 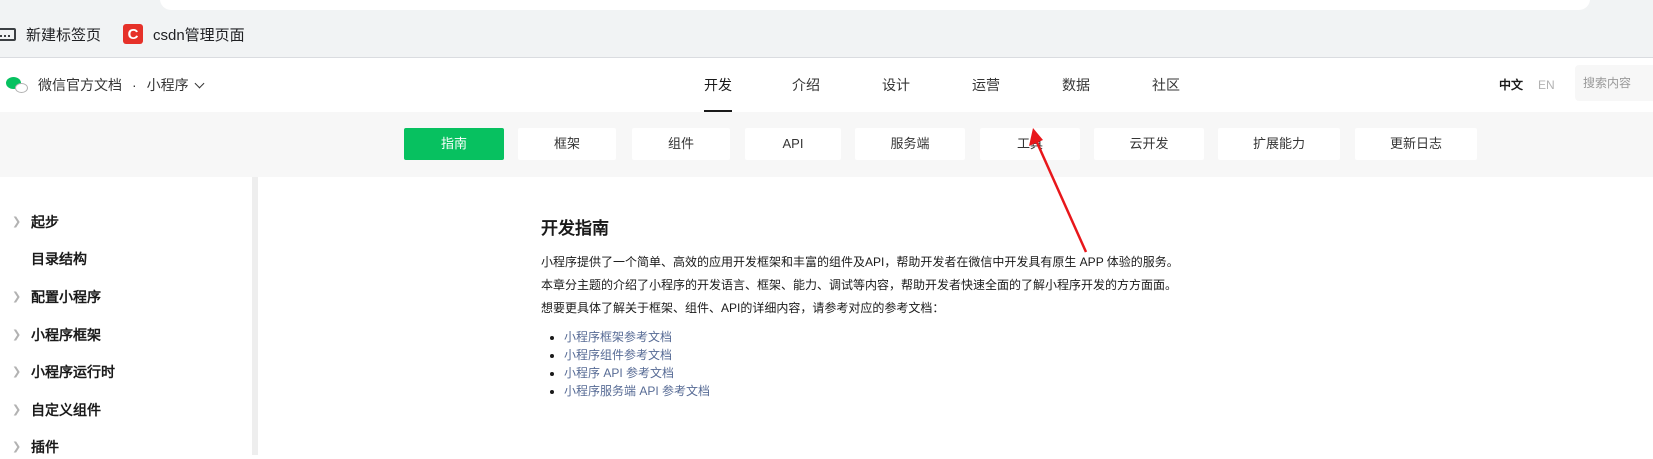 I want to click on tab-operate: 运营, so click(x=986, y=85).